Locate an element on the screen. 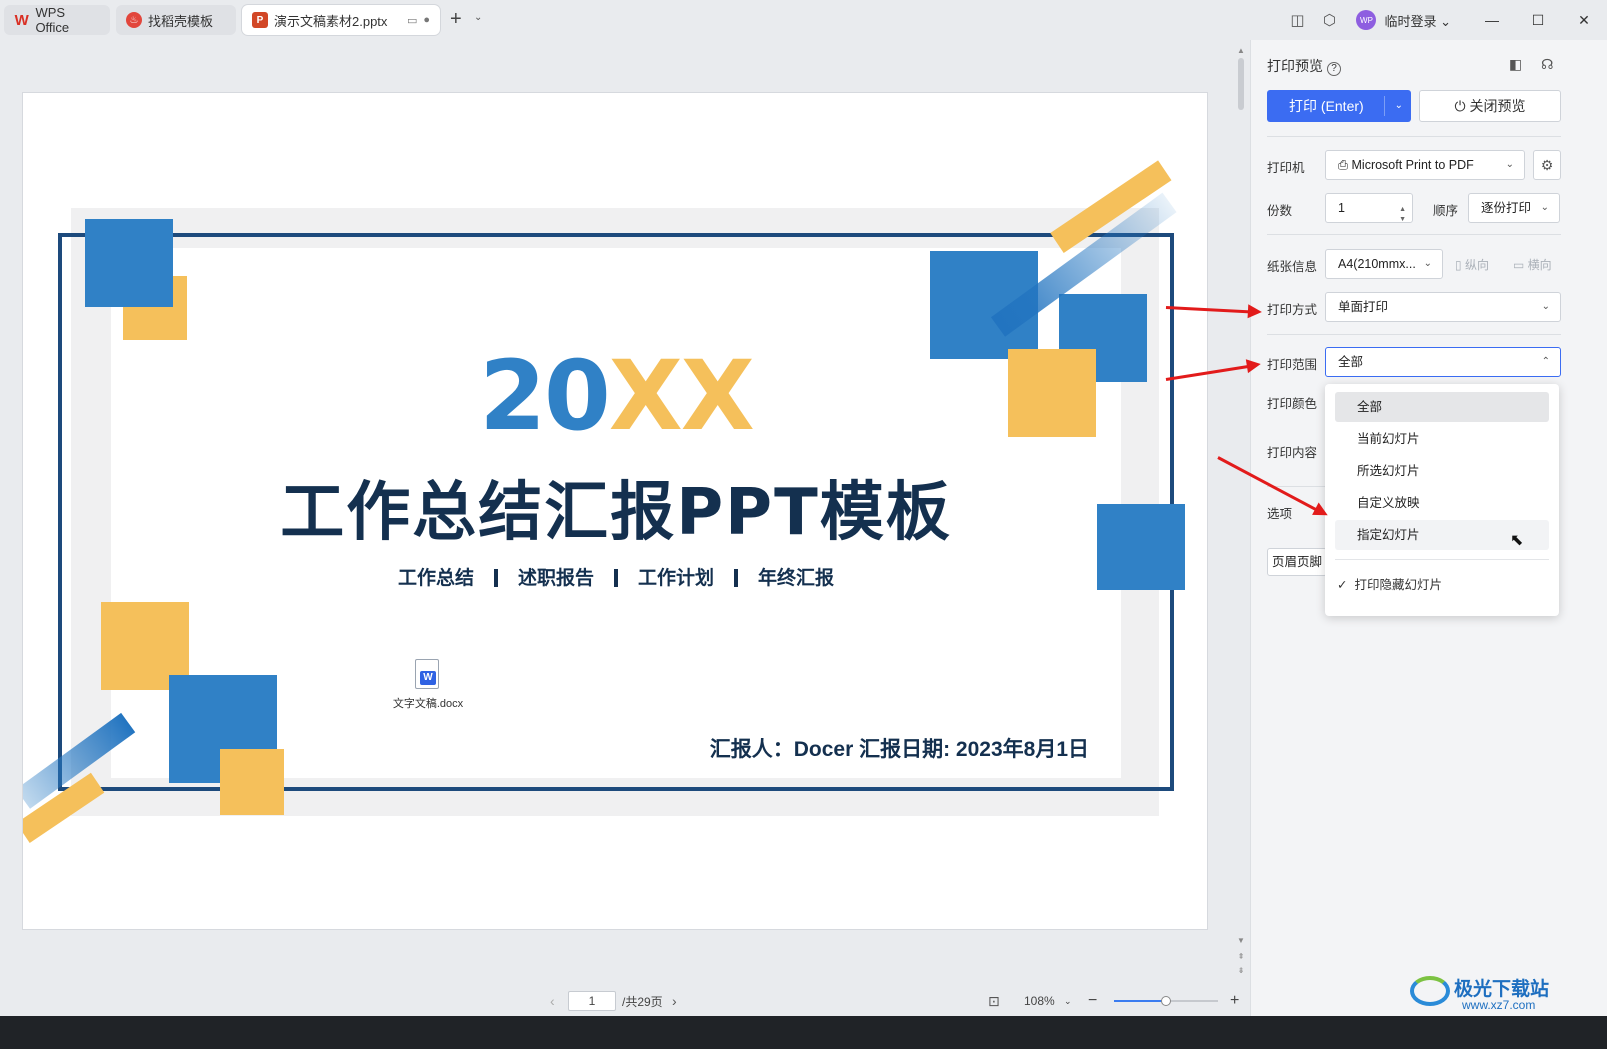 This screenshot has height=1049, width=1607. order-value: 逐份打印 is located at coordinates (1506, 208).